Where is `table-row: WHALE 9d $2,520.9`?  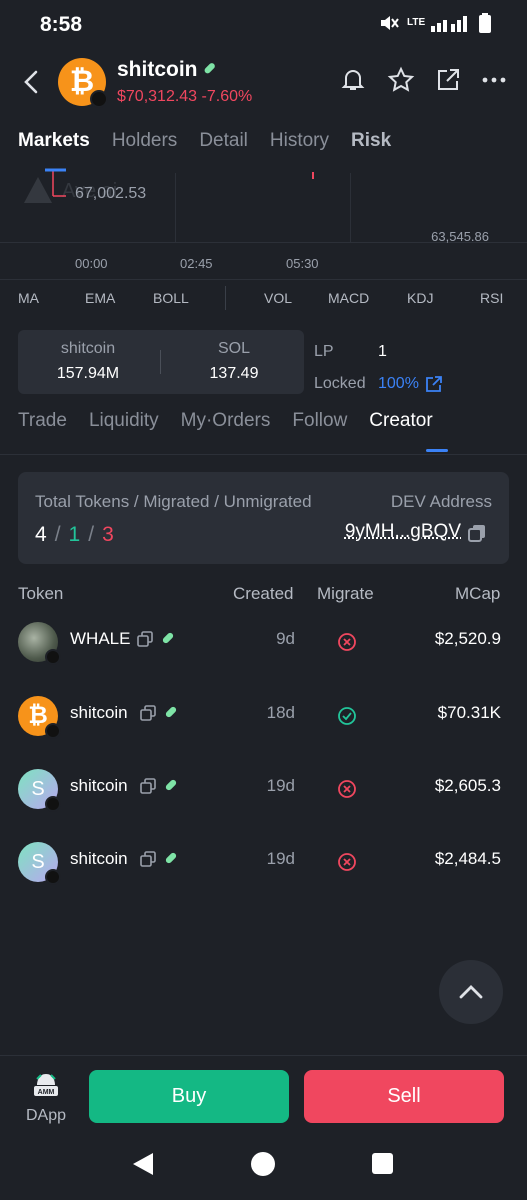
table-row: WHALE 9d $2,520.9 is located at coordinates (263, 644).